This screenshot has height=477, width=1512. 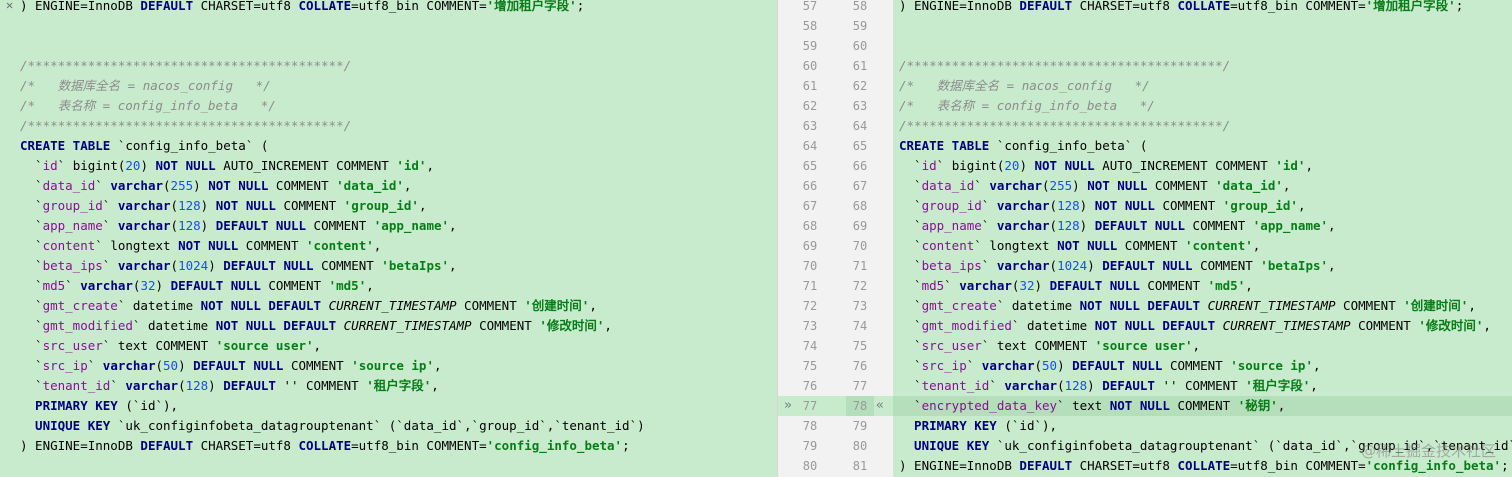 I want to click on code-token: 'betaIps', so click(x=1294, y=265).